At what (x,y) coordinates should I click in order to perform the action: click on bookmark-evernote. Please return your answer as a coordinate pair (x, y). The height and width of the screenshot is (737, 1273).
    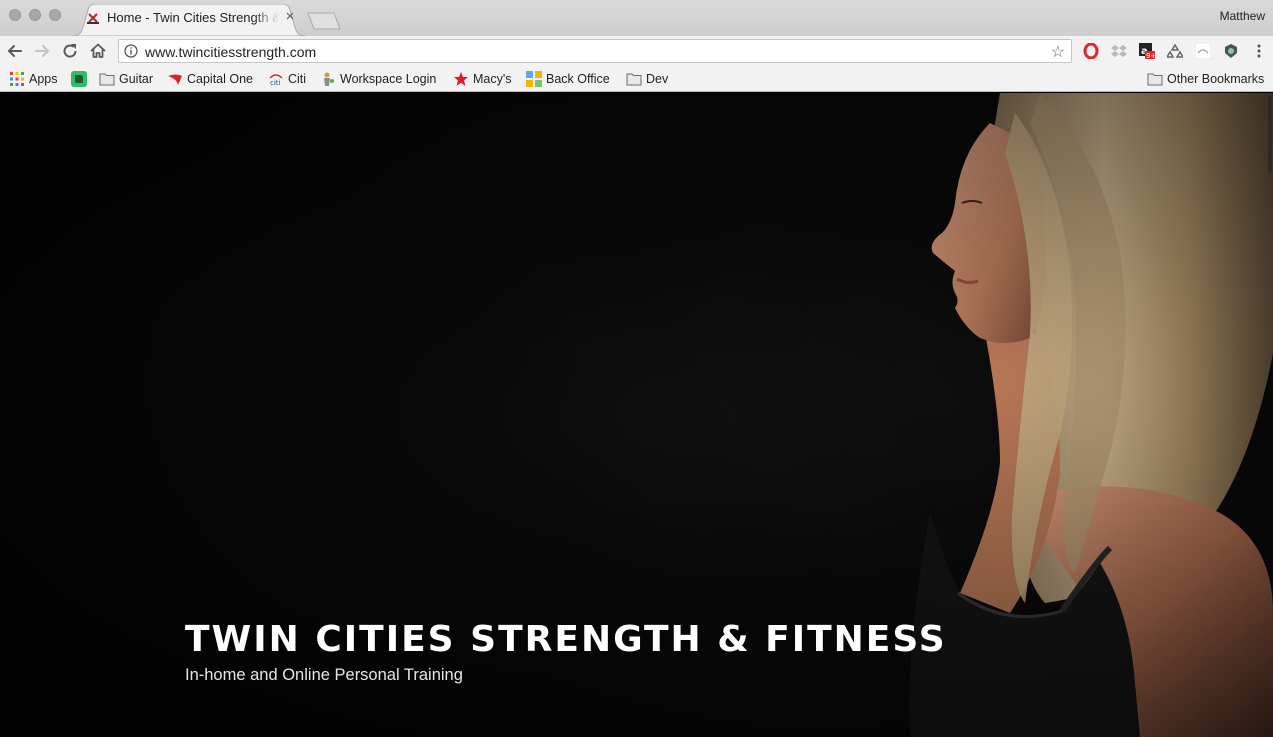
    Looking at the image, I should click on (81, 79).